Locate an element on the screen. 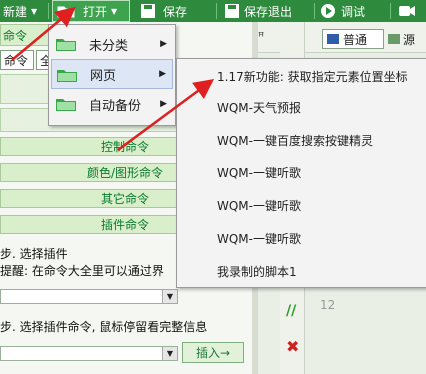 This screenshot has height=374, width=426. save-button: 保存 is located at coordinates (175, 11).